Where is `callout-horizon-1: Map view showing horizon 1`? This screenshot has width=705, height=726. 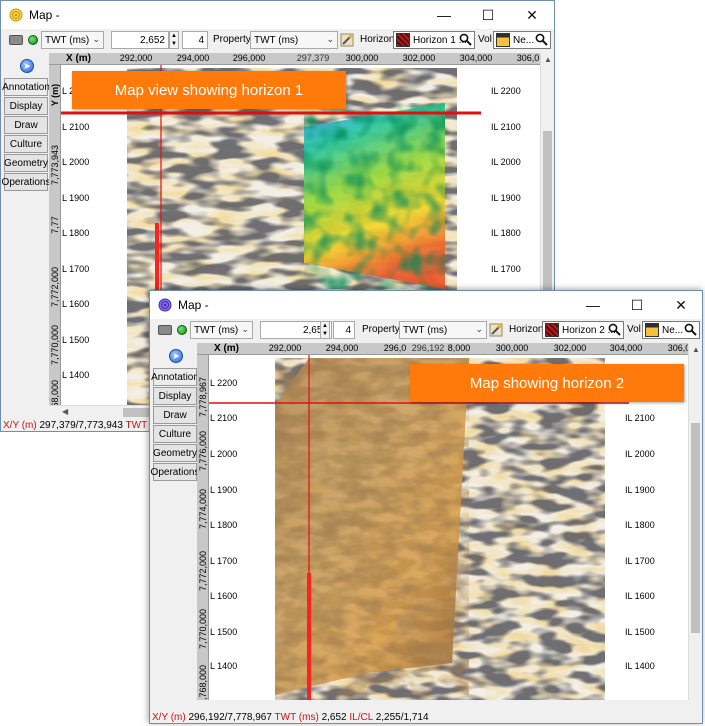 callout-horizon-1: Map view showing horizon 1 is located at coordinates (209, 90).